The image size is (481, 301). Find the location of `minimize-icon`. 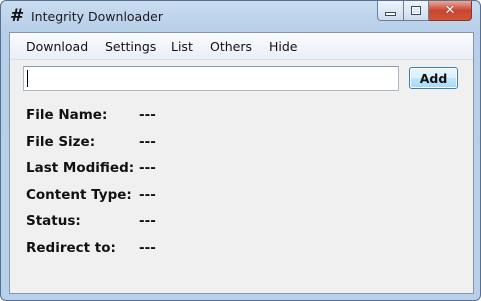

minimize-icon is located at coordinates (390, 13).